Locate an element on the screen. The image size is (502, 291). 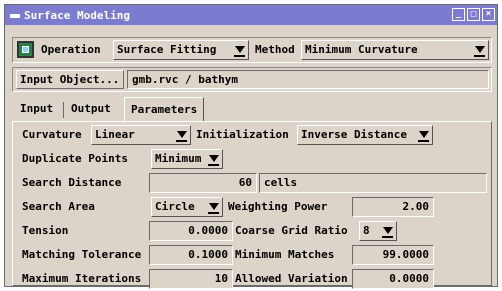
matching-tolerance-input: 0.1000 is located at coordinates (191, 255).